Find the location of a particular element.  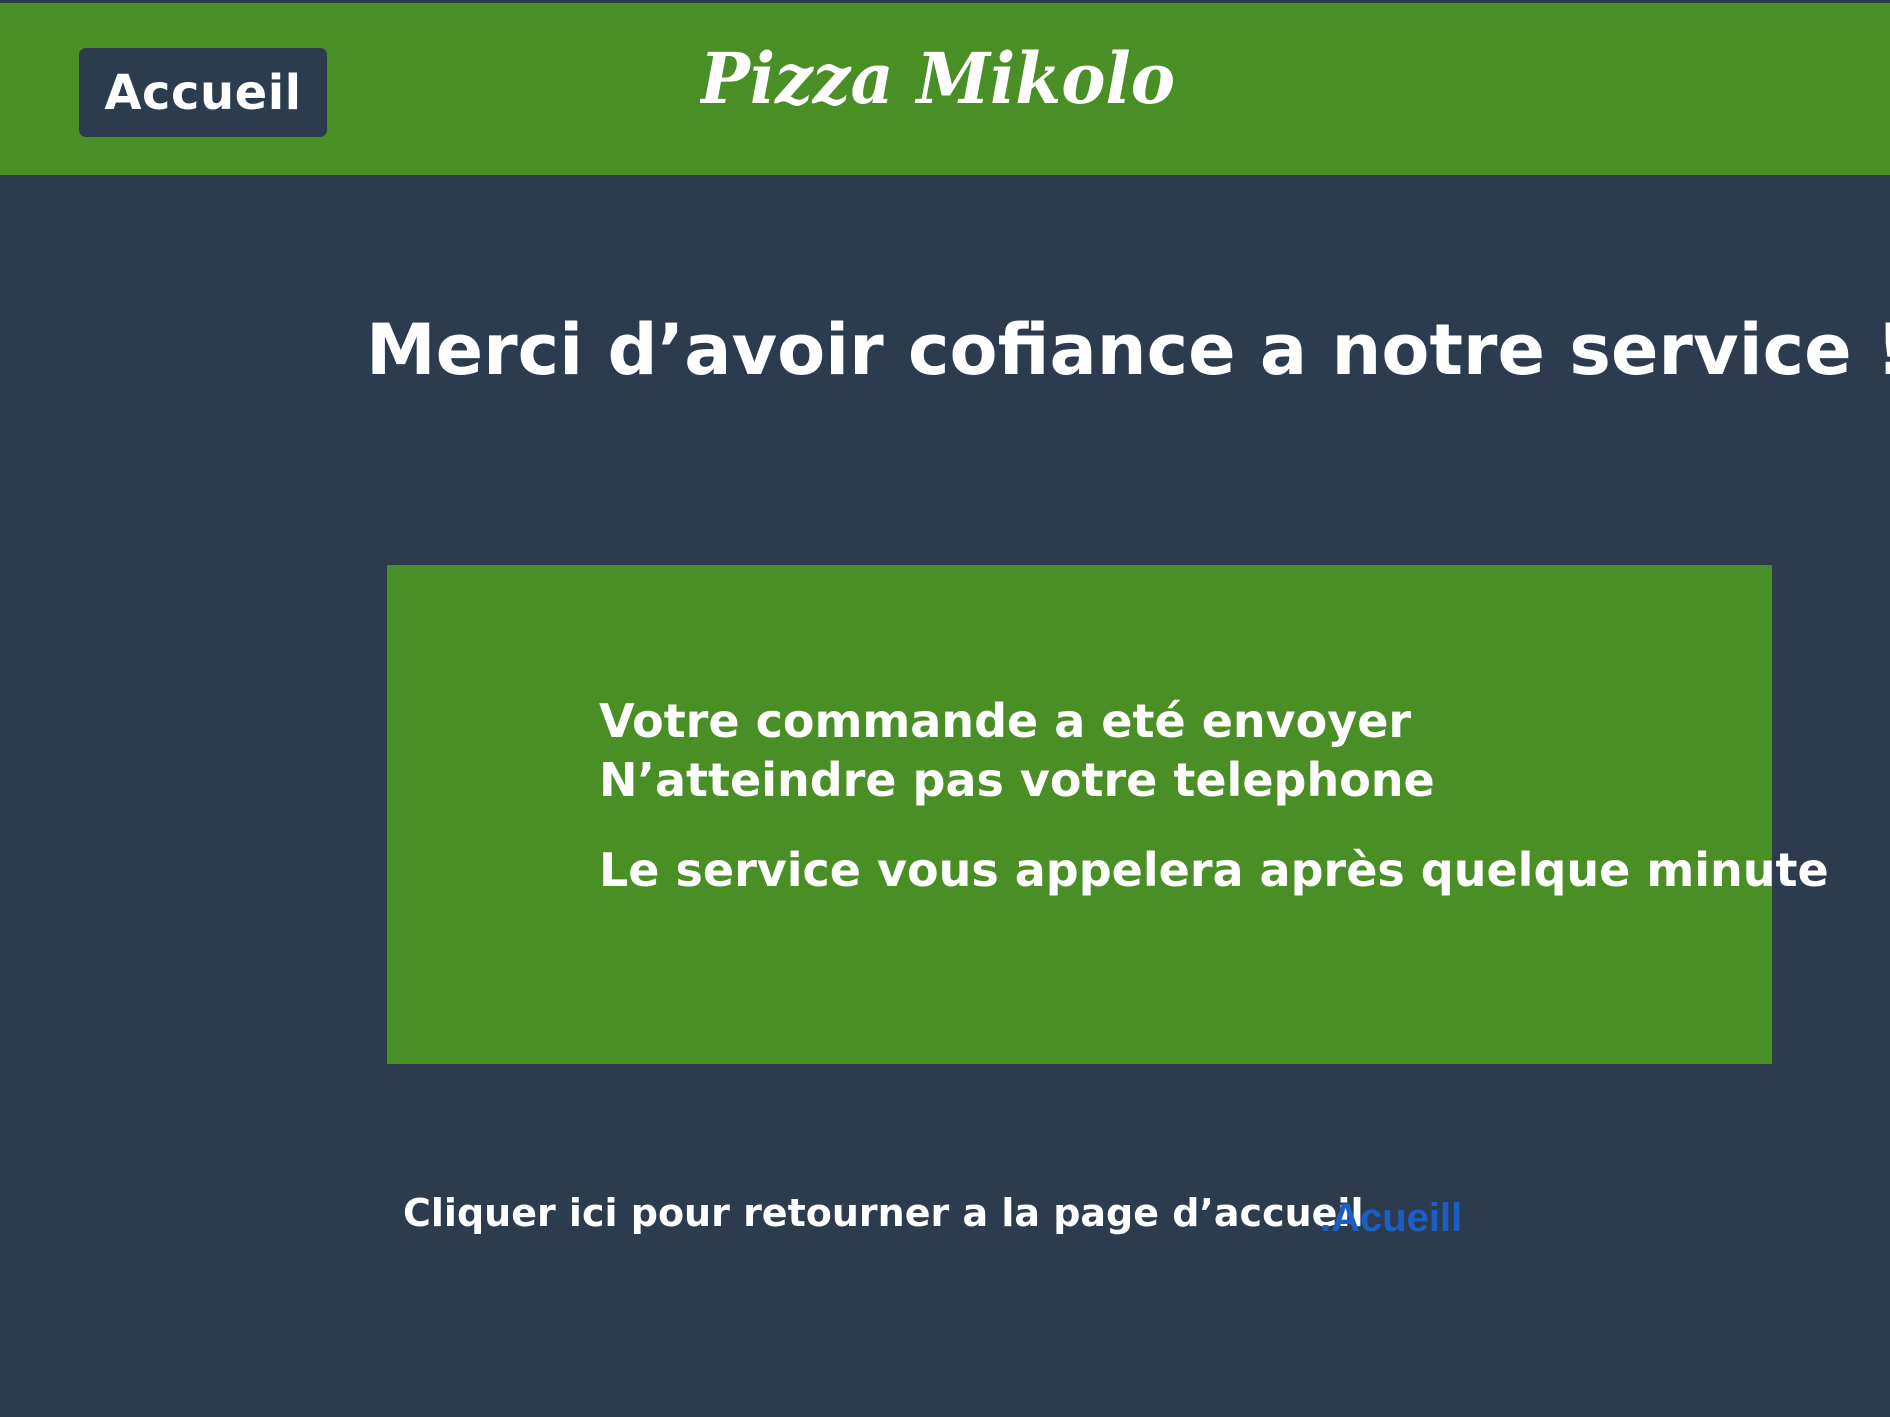

brand-name: Pizza Mikolo is located at coordinates (937, 78).